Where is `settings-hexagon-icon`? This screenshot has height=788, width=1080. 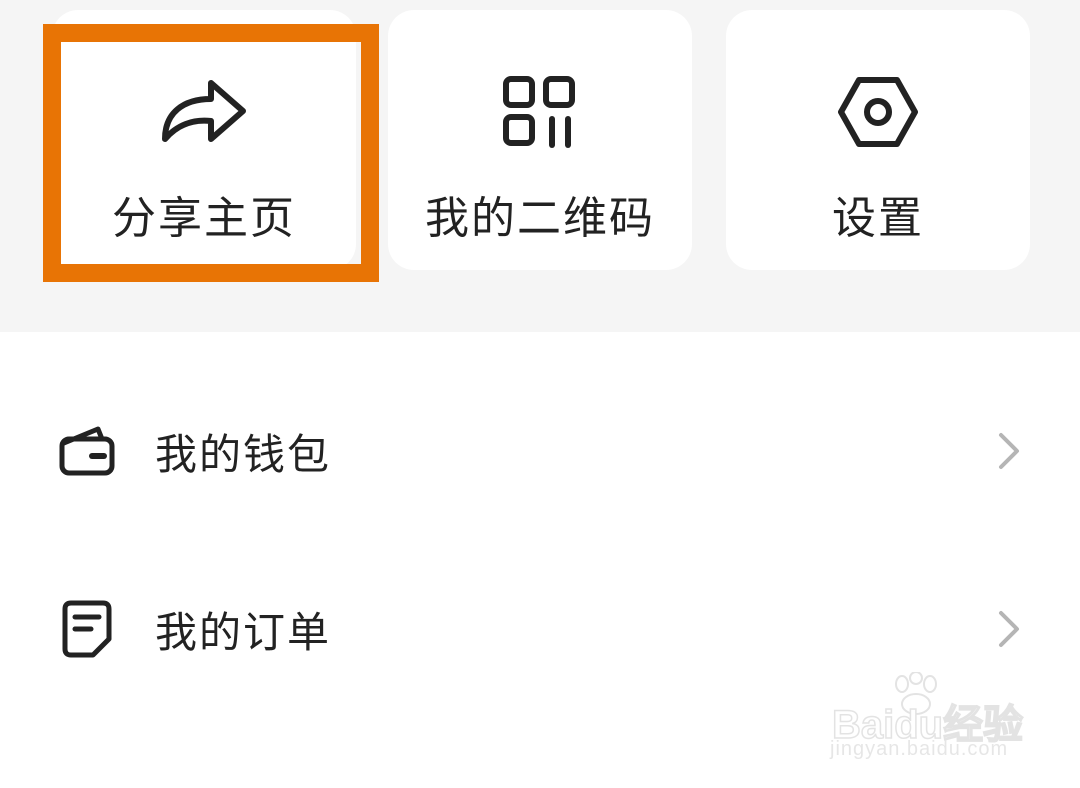
settings-hexagon-icon is located at coordinates (878, 112).